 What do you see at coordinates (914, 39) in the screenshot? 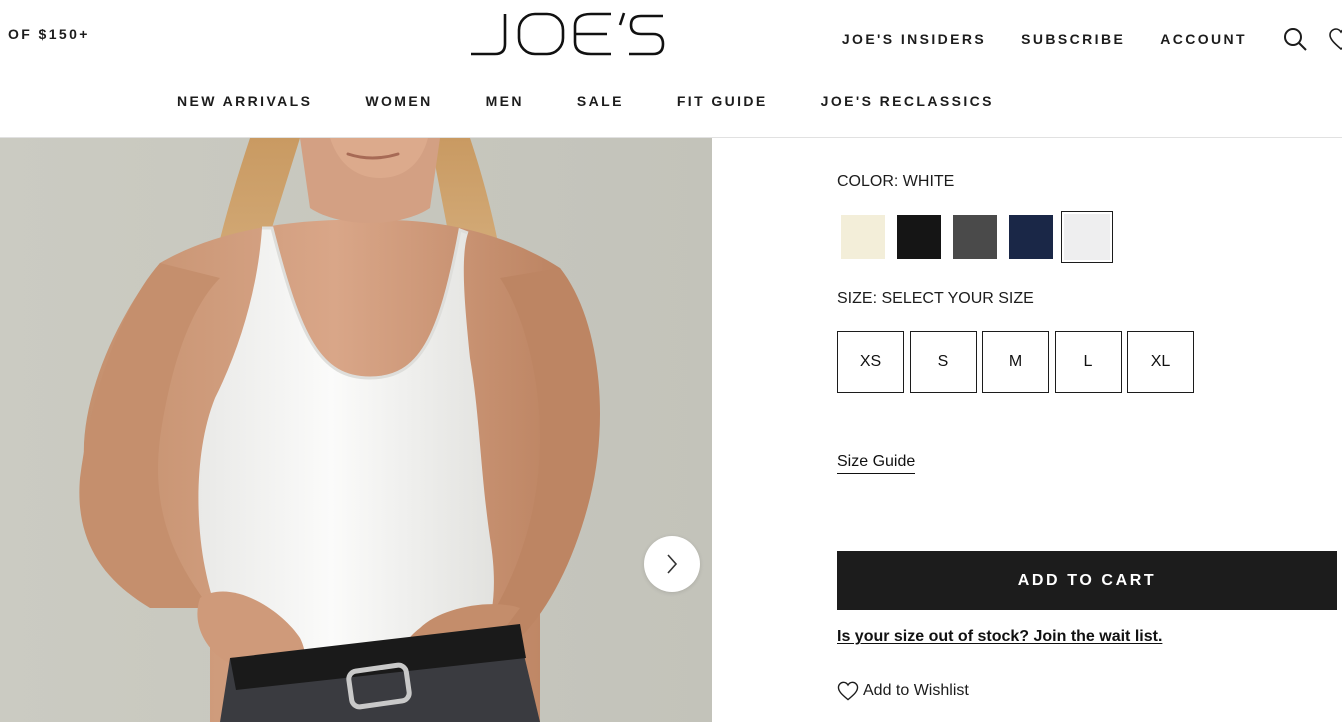
I see `util-link-insiders: JOE'S INSIDERS` at bounding box center [914, 39].